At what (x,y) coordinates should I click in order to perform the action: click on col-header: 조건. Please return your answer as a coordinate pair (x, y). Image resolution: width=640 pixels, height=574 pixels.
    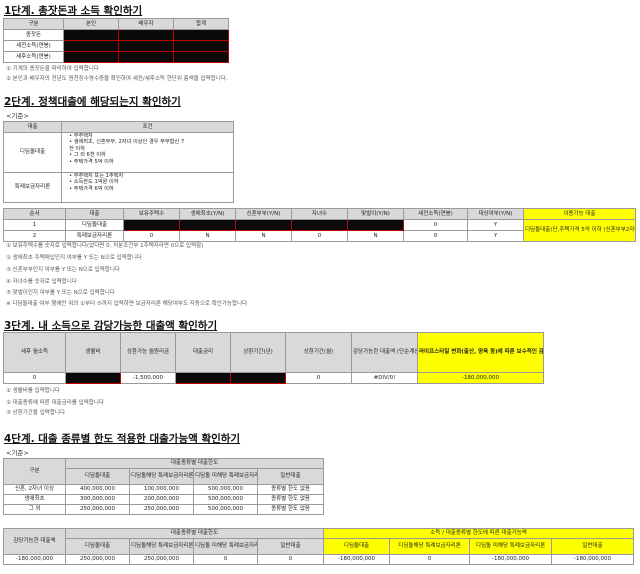
    Looking at the image, I should click on (147, 127).